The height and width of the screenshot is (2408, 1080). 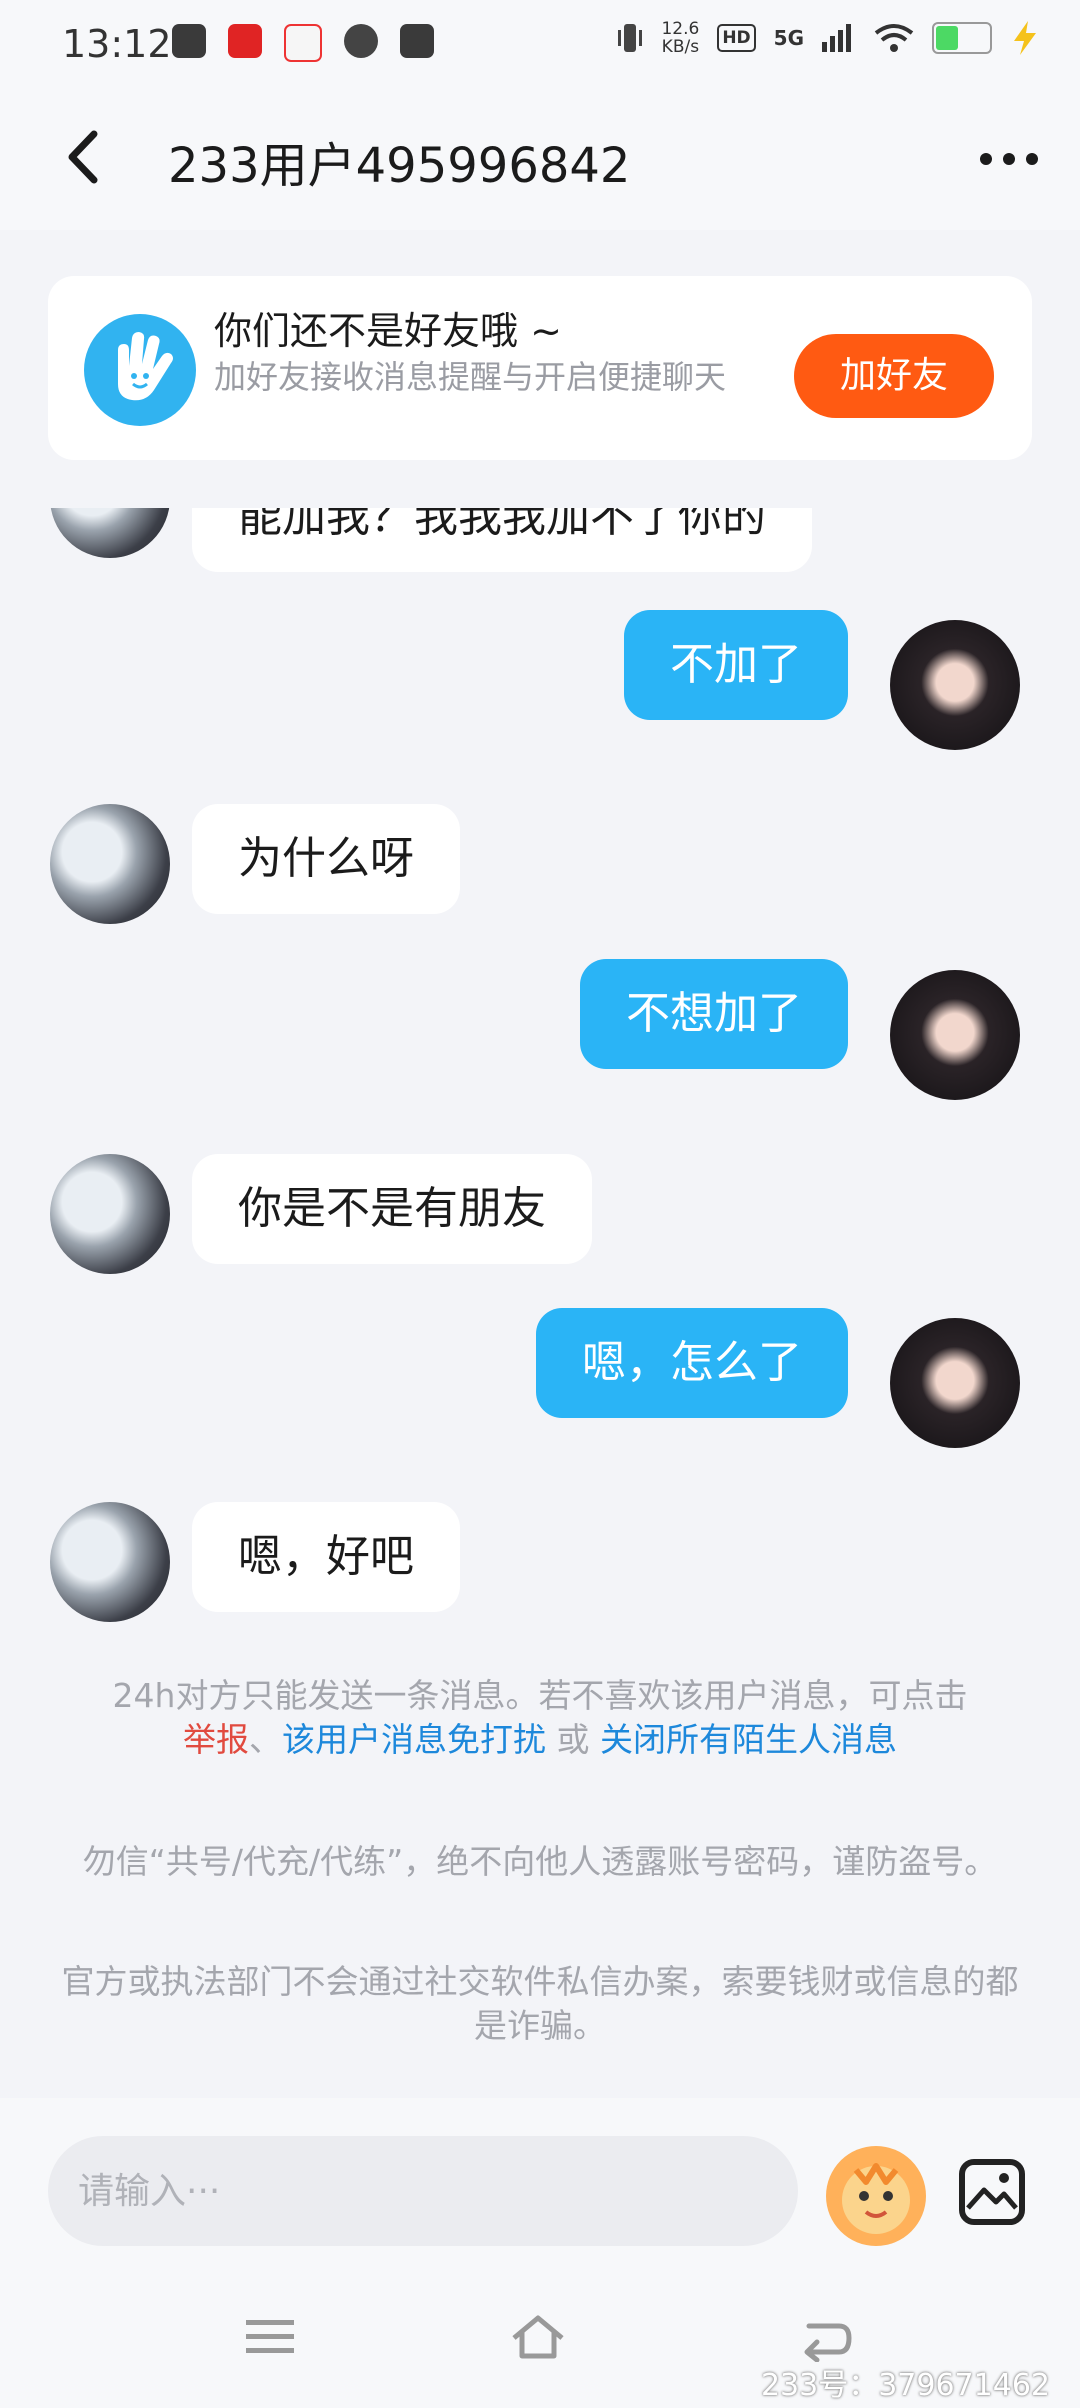 I want to click on partial-message-row: 能加我？我我我加不了你的, so click(x=540, y=543).